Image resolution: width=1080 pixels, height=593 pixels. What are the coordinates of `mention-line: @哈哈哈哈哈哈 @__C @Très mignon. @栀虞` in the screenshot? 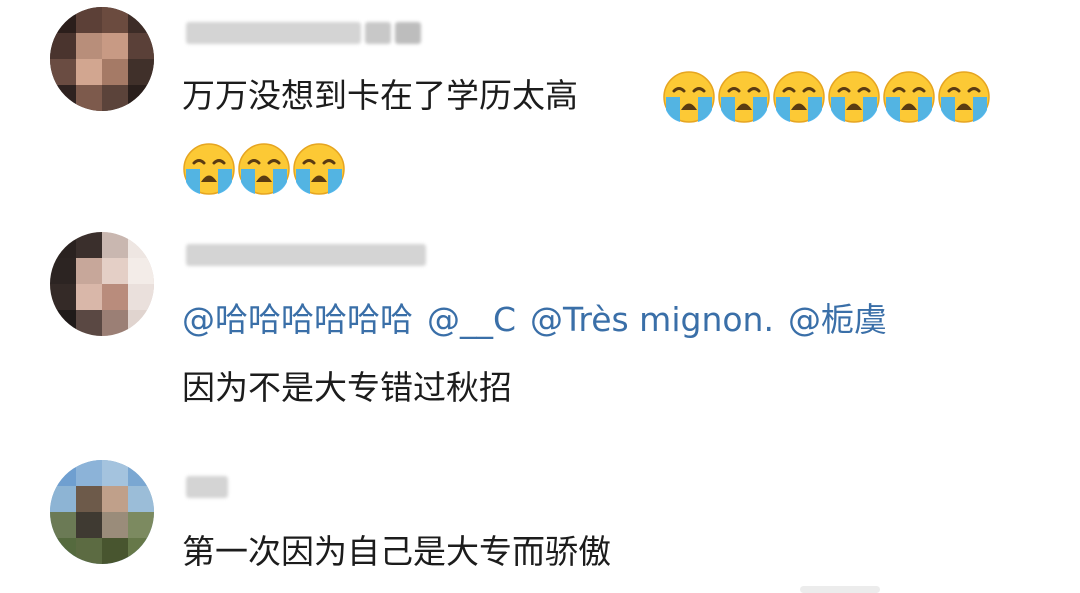 It's located at (541, 320).